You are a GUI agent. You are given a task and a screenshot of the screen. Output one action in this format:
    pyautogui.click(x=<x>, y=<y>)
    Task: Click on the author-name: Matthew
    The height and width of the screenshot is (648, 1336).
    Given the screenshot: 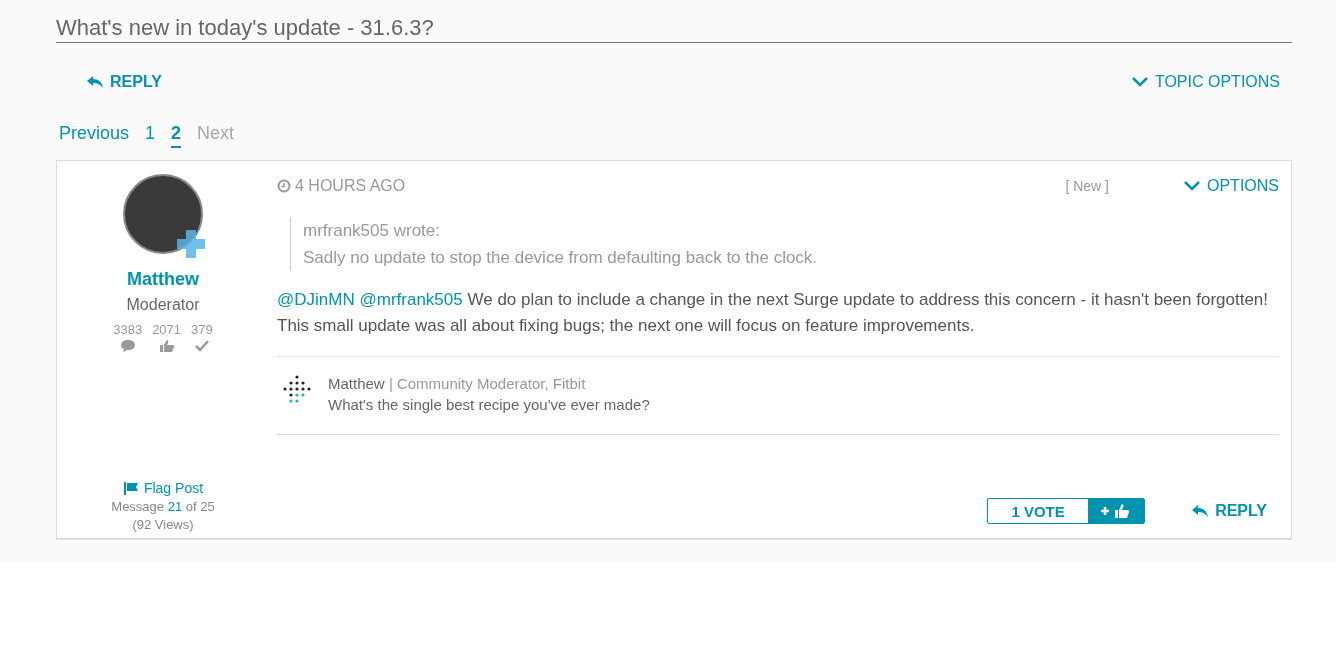 What is the action you would take?
    pyautogui.click(x=163, y=279)
    